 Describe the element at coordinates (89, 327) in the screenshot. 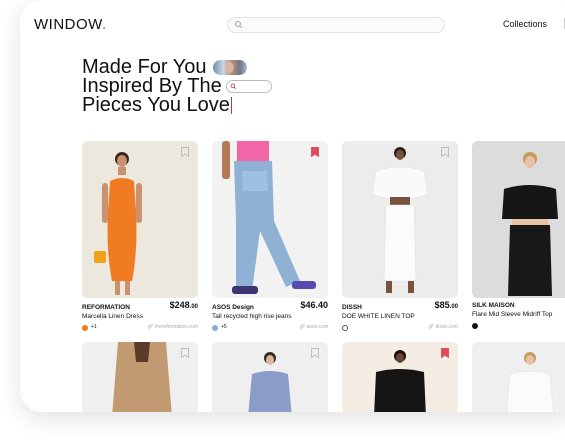

I see `color-swatches: +1` at that location.